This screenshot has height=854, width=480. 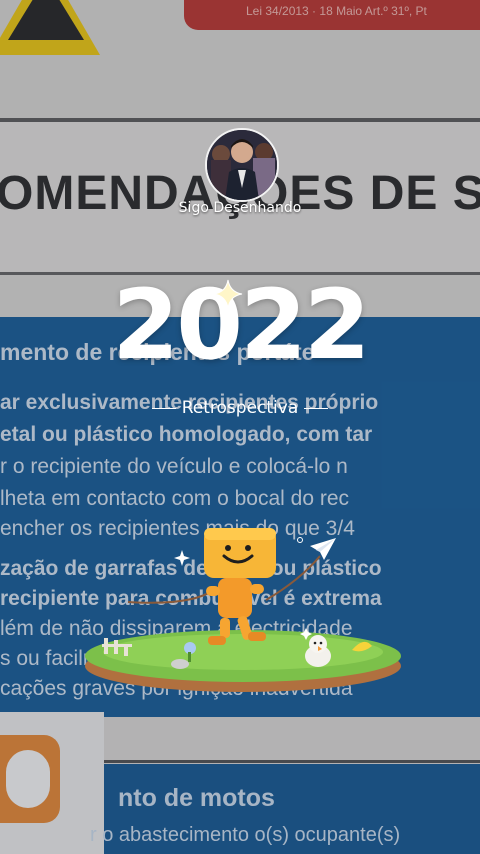 What do you see at coordinates (163, 408) in the screenshot?
I see `subtitle-dash-left` at bounding box center [163, 408].